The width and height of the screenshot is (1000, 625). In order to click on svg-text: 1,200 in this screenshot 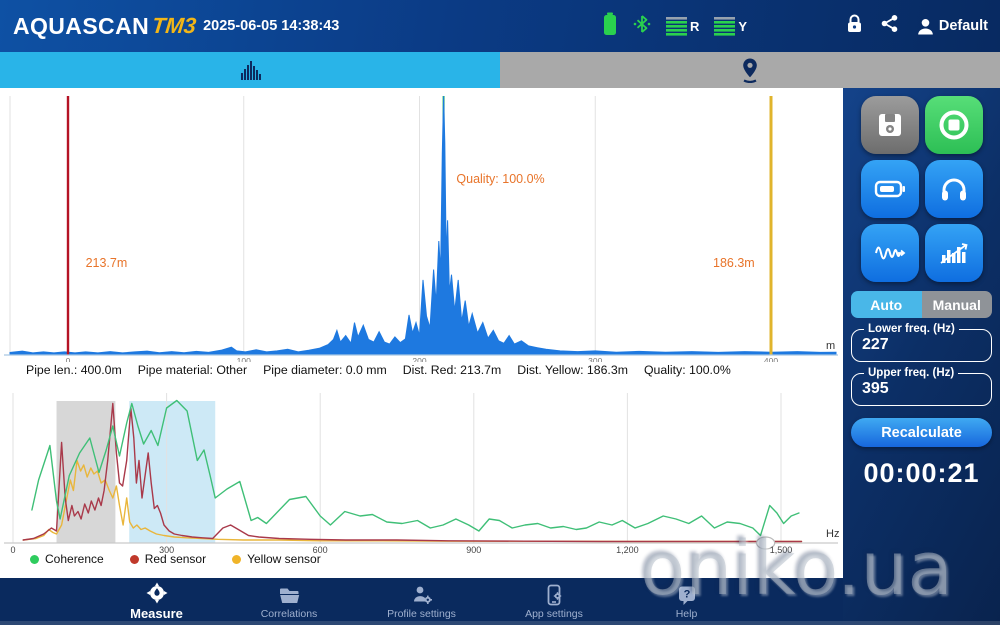, I will do `click(627, 550)`.